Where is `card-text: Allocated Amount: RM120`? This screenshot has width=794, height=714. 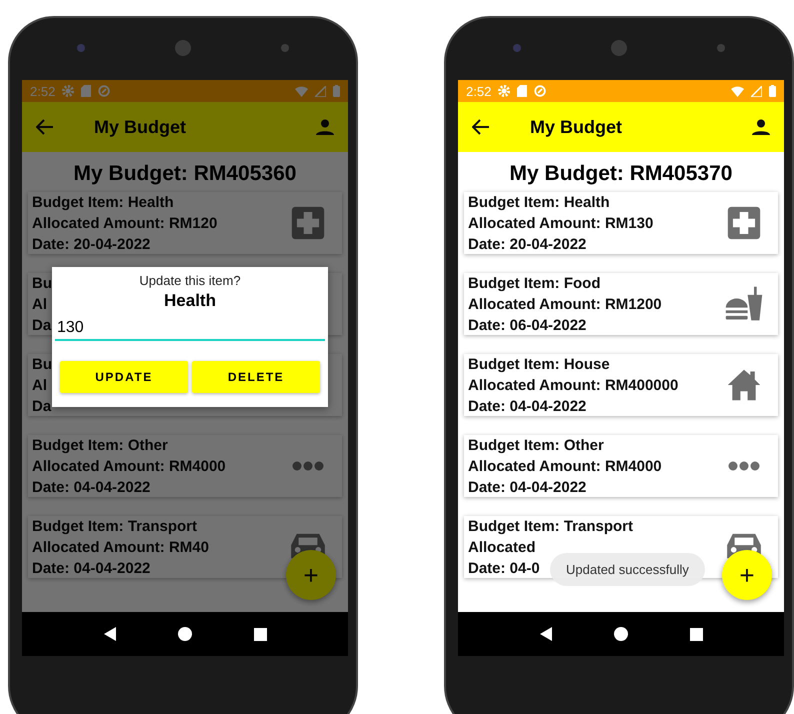
card-text: Allocated Amount: RM120 is located at coordinates (125, 224).